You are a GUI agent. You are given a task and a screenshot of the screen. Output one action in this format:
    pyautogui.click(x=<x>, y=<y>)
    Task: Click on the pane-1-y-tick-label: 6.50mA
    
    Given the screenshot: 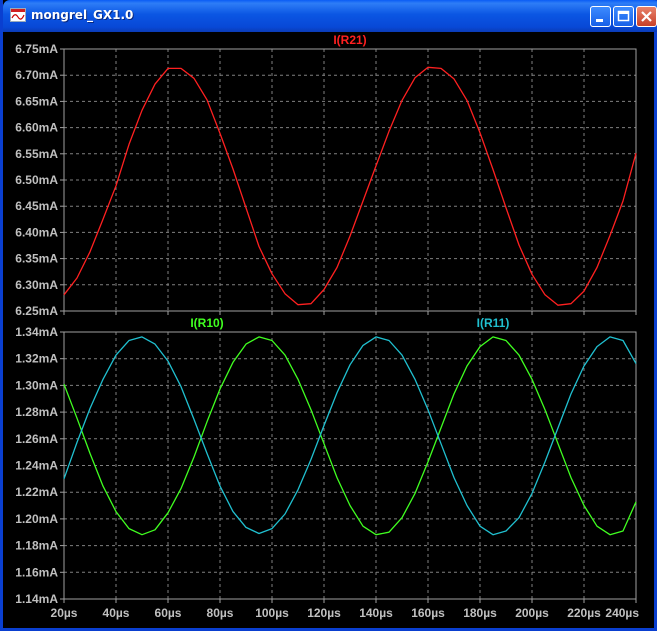 What is the action you would take?
    pyautogui.click(x=36, y=180)
    